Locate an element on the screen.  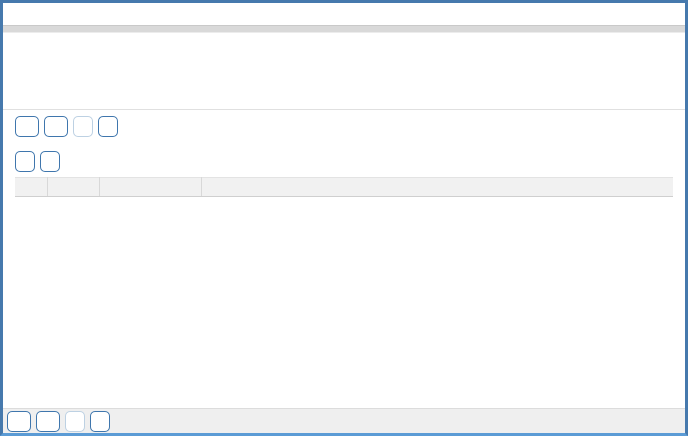
binding-column-header is located at coordinates (150, 187).